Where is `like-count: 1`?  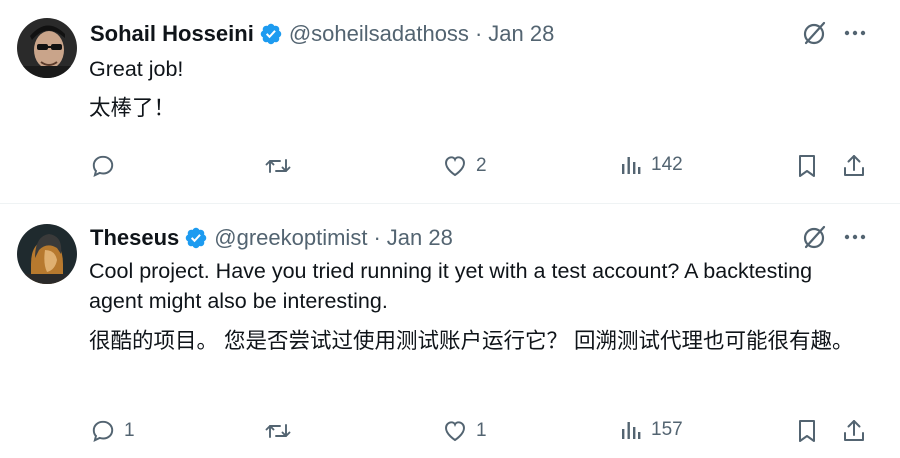
like-count: 1 is located at coordinates (481, 430).